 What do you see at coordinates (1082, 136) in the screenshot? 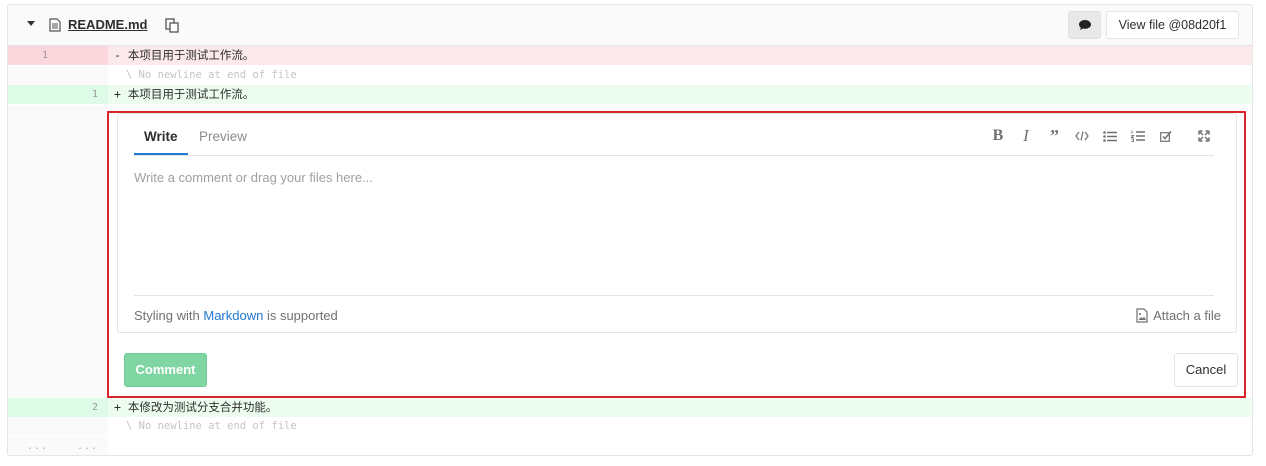
I see `code-icon` at bounding box center [1082, 136].